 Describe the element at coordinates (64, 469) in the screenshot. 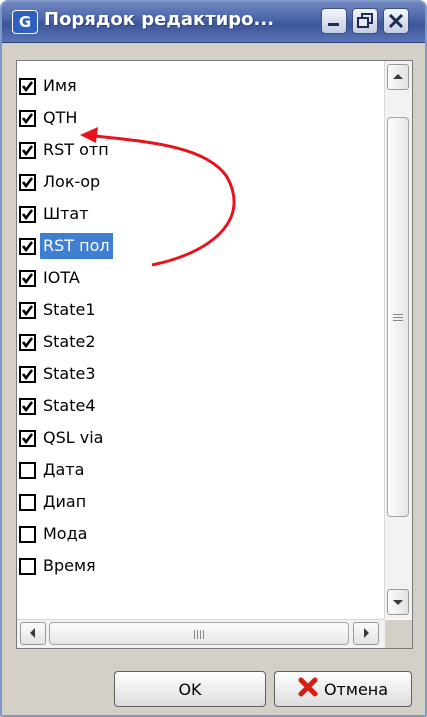

I see `list-item-label: Дата` at that location.